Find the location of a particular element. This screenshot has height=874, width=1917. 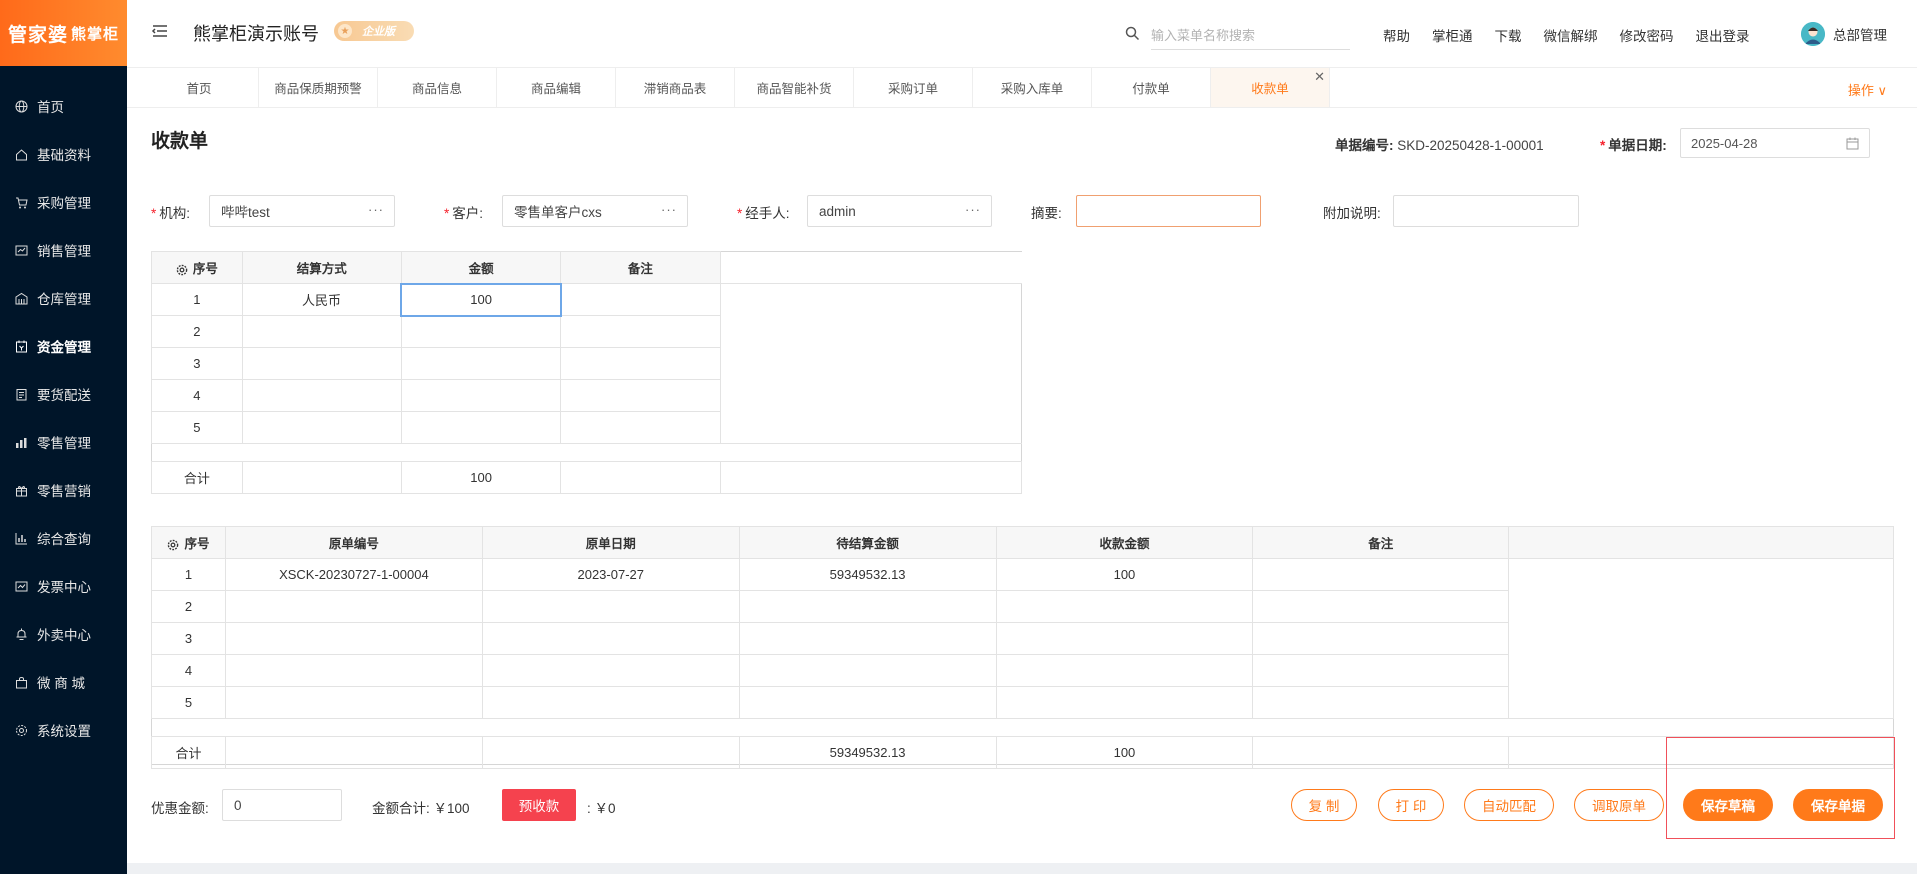

source-no-cell: XSCK-20230727-1-00004 is located at coordinates (353, 574).